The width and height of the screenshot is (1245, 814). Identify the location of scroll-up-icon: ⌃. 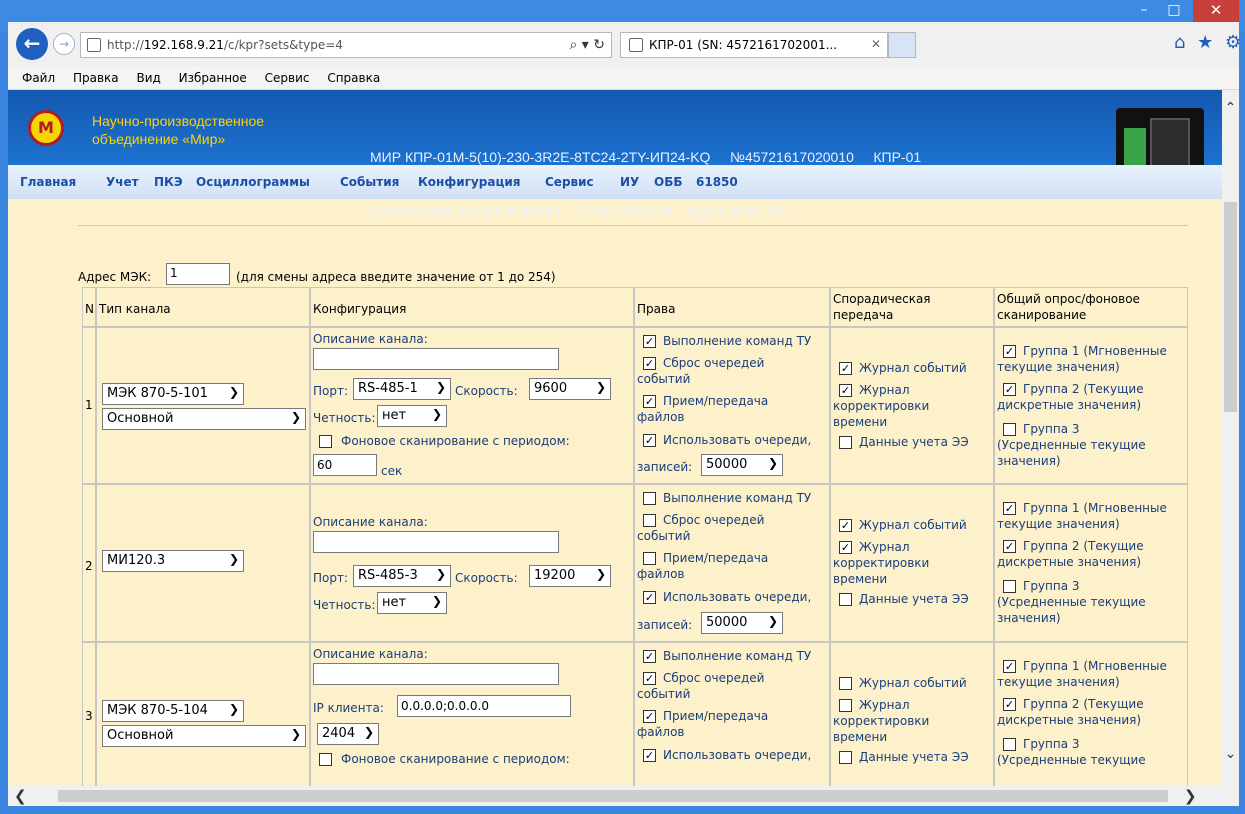
(1230, 108).